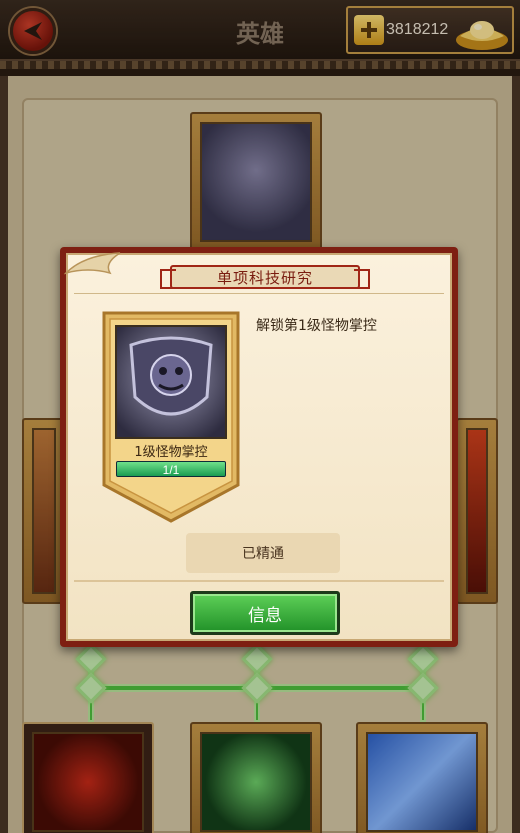 The height and width of the screenshot is (833, 520). I want to click on skill-progress-bar: 1/1, so click(171, 469).